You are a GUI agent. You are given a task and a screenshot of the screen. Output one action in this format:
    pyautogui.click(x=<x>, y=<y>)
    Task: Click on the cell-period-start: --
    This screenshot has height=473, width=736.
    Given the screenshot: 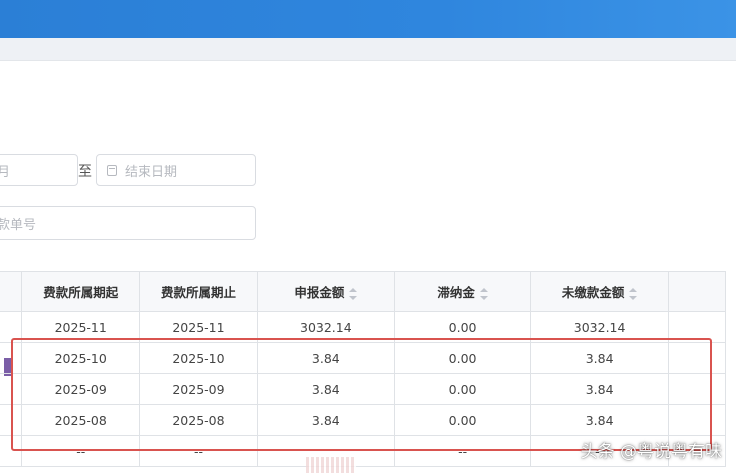 What is the action you would take?
    pyautogui.click(x=81, y=451)
    